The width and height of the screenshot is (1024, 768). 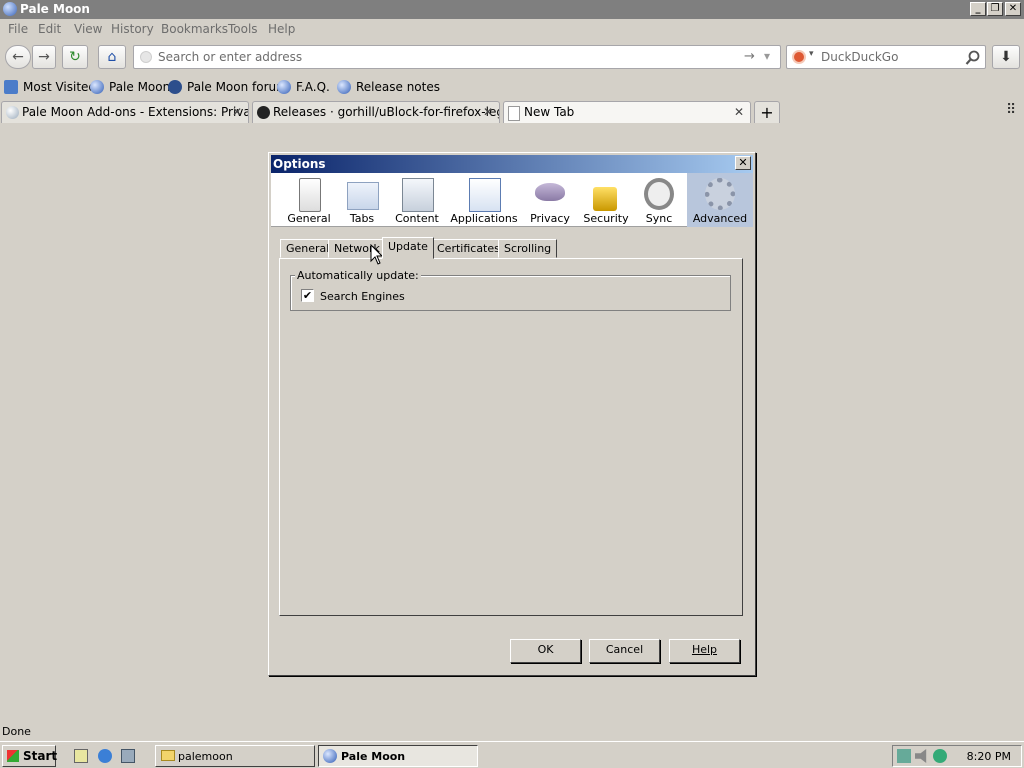 What do you see at coordinates (978, 9) in the screenshot?
I see `minimize-button: _` at bounding box center [978, 9].